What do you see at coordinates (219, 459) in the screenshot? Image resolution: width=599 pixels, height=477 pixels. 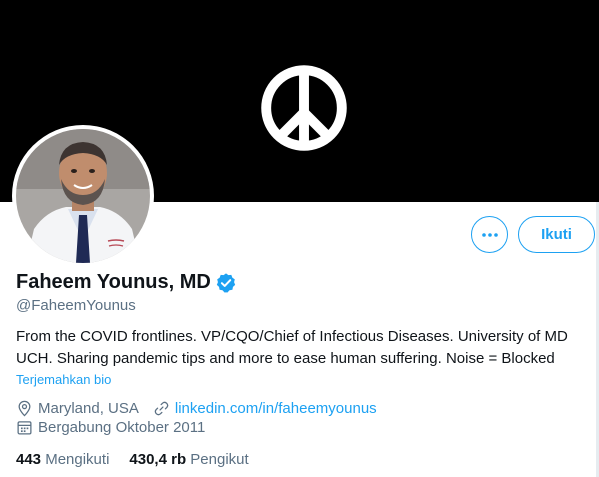 I see `followers-label: Pengikut` at bounding box center [219, 459].